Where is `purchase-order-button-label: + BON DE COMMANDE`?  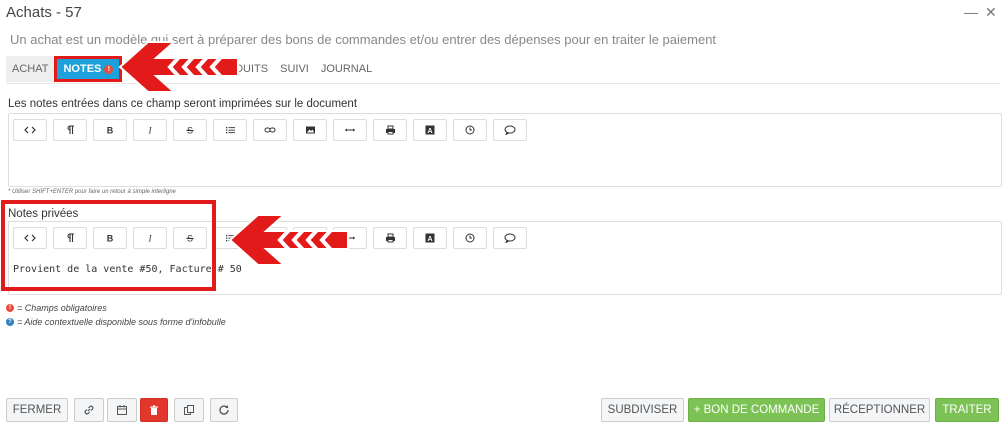 purchase-order-button-label: + BON DE COMMANDE is located at coordinates (756, 410).